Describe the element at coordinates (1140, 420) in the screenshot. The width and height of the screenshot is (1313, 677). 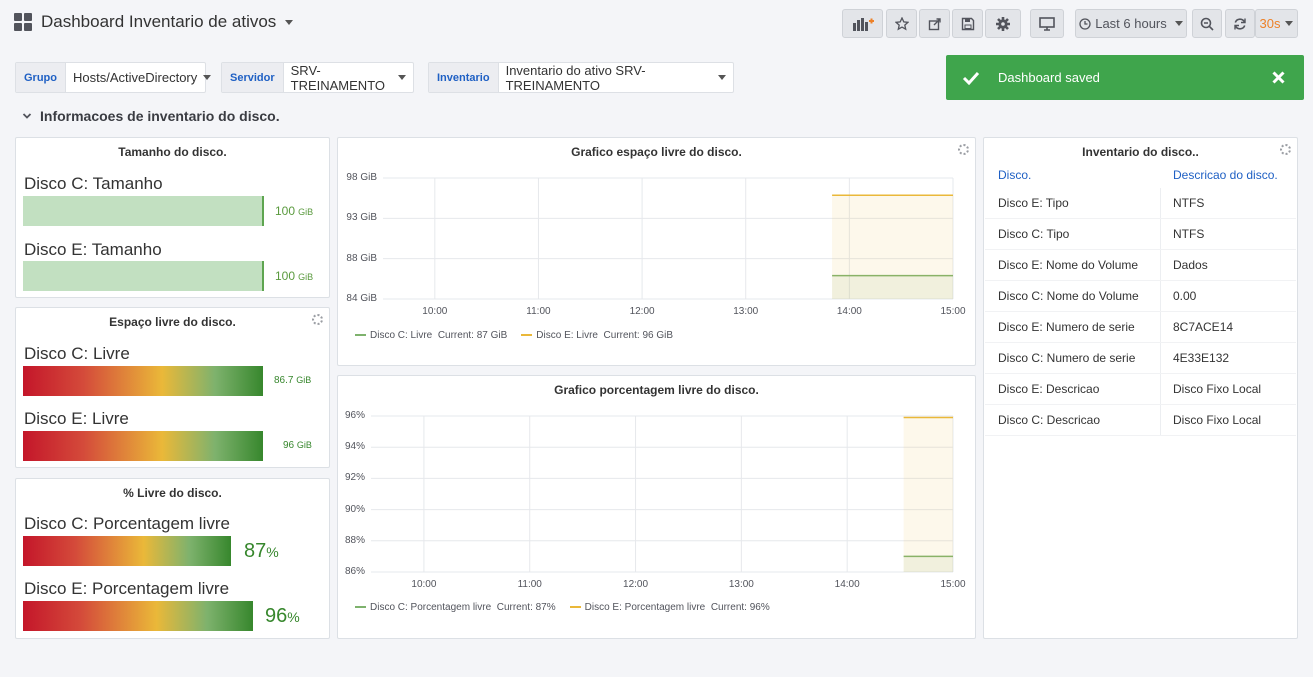
I see `table-row: Disco C: Descricao Disco Fixo Local` at that location.